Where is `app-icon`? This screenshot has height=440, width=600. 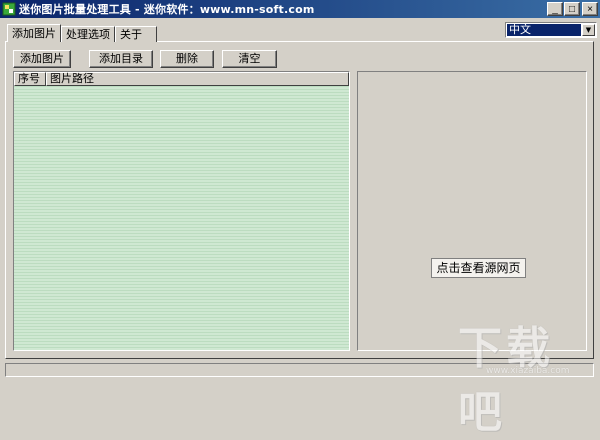
app-icon is located at coordinates (9, 9).